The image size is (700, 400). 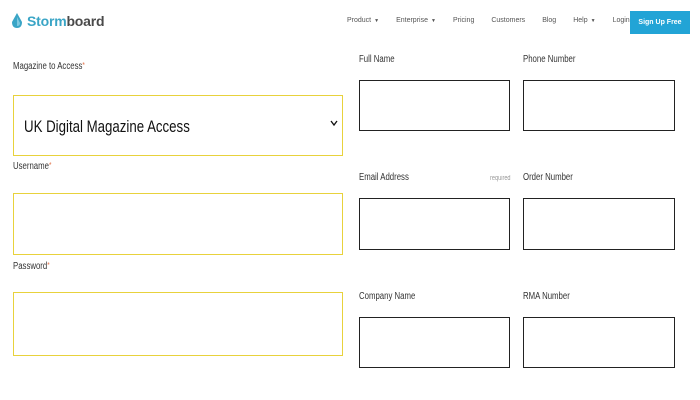 What do you see at coordinates (599, 224) in the screenshot?
I see `order-input` at bounding box center [599, 224].